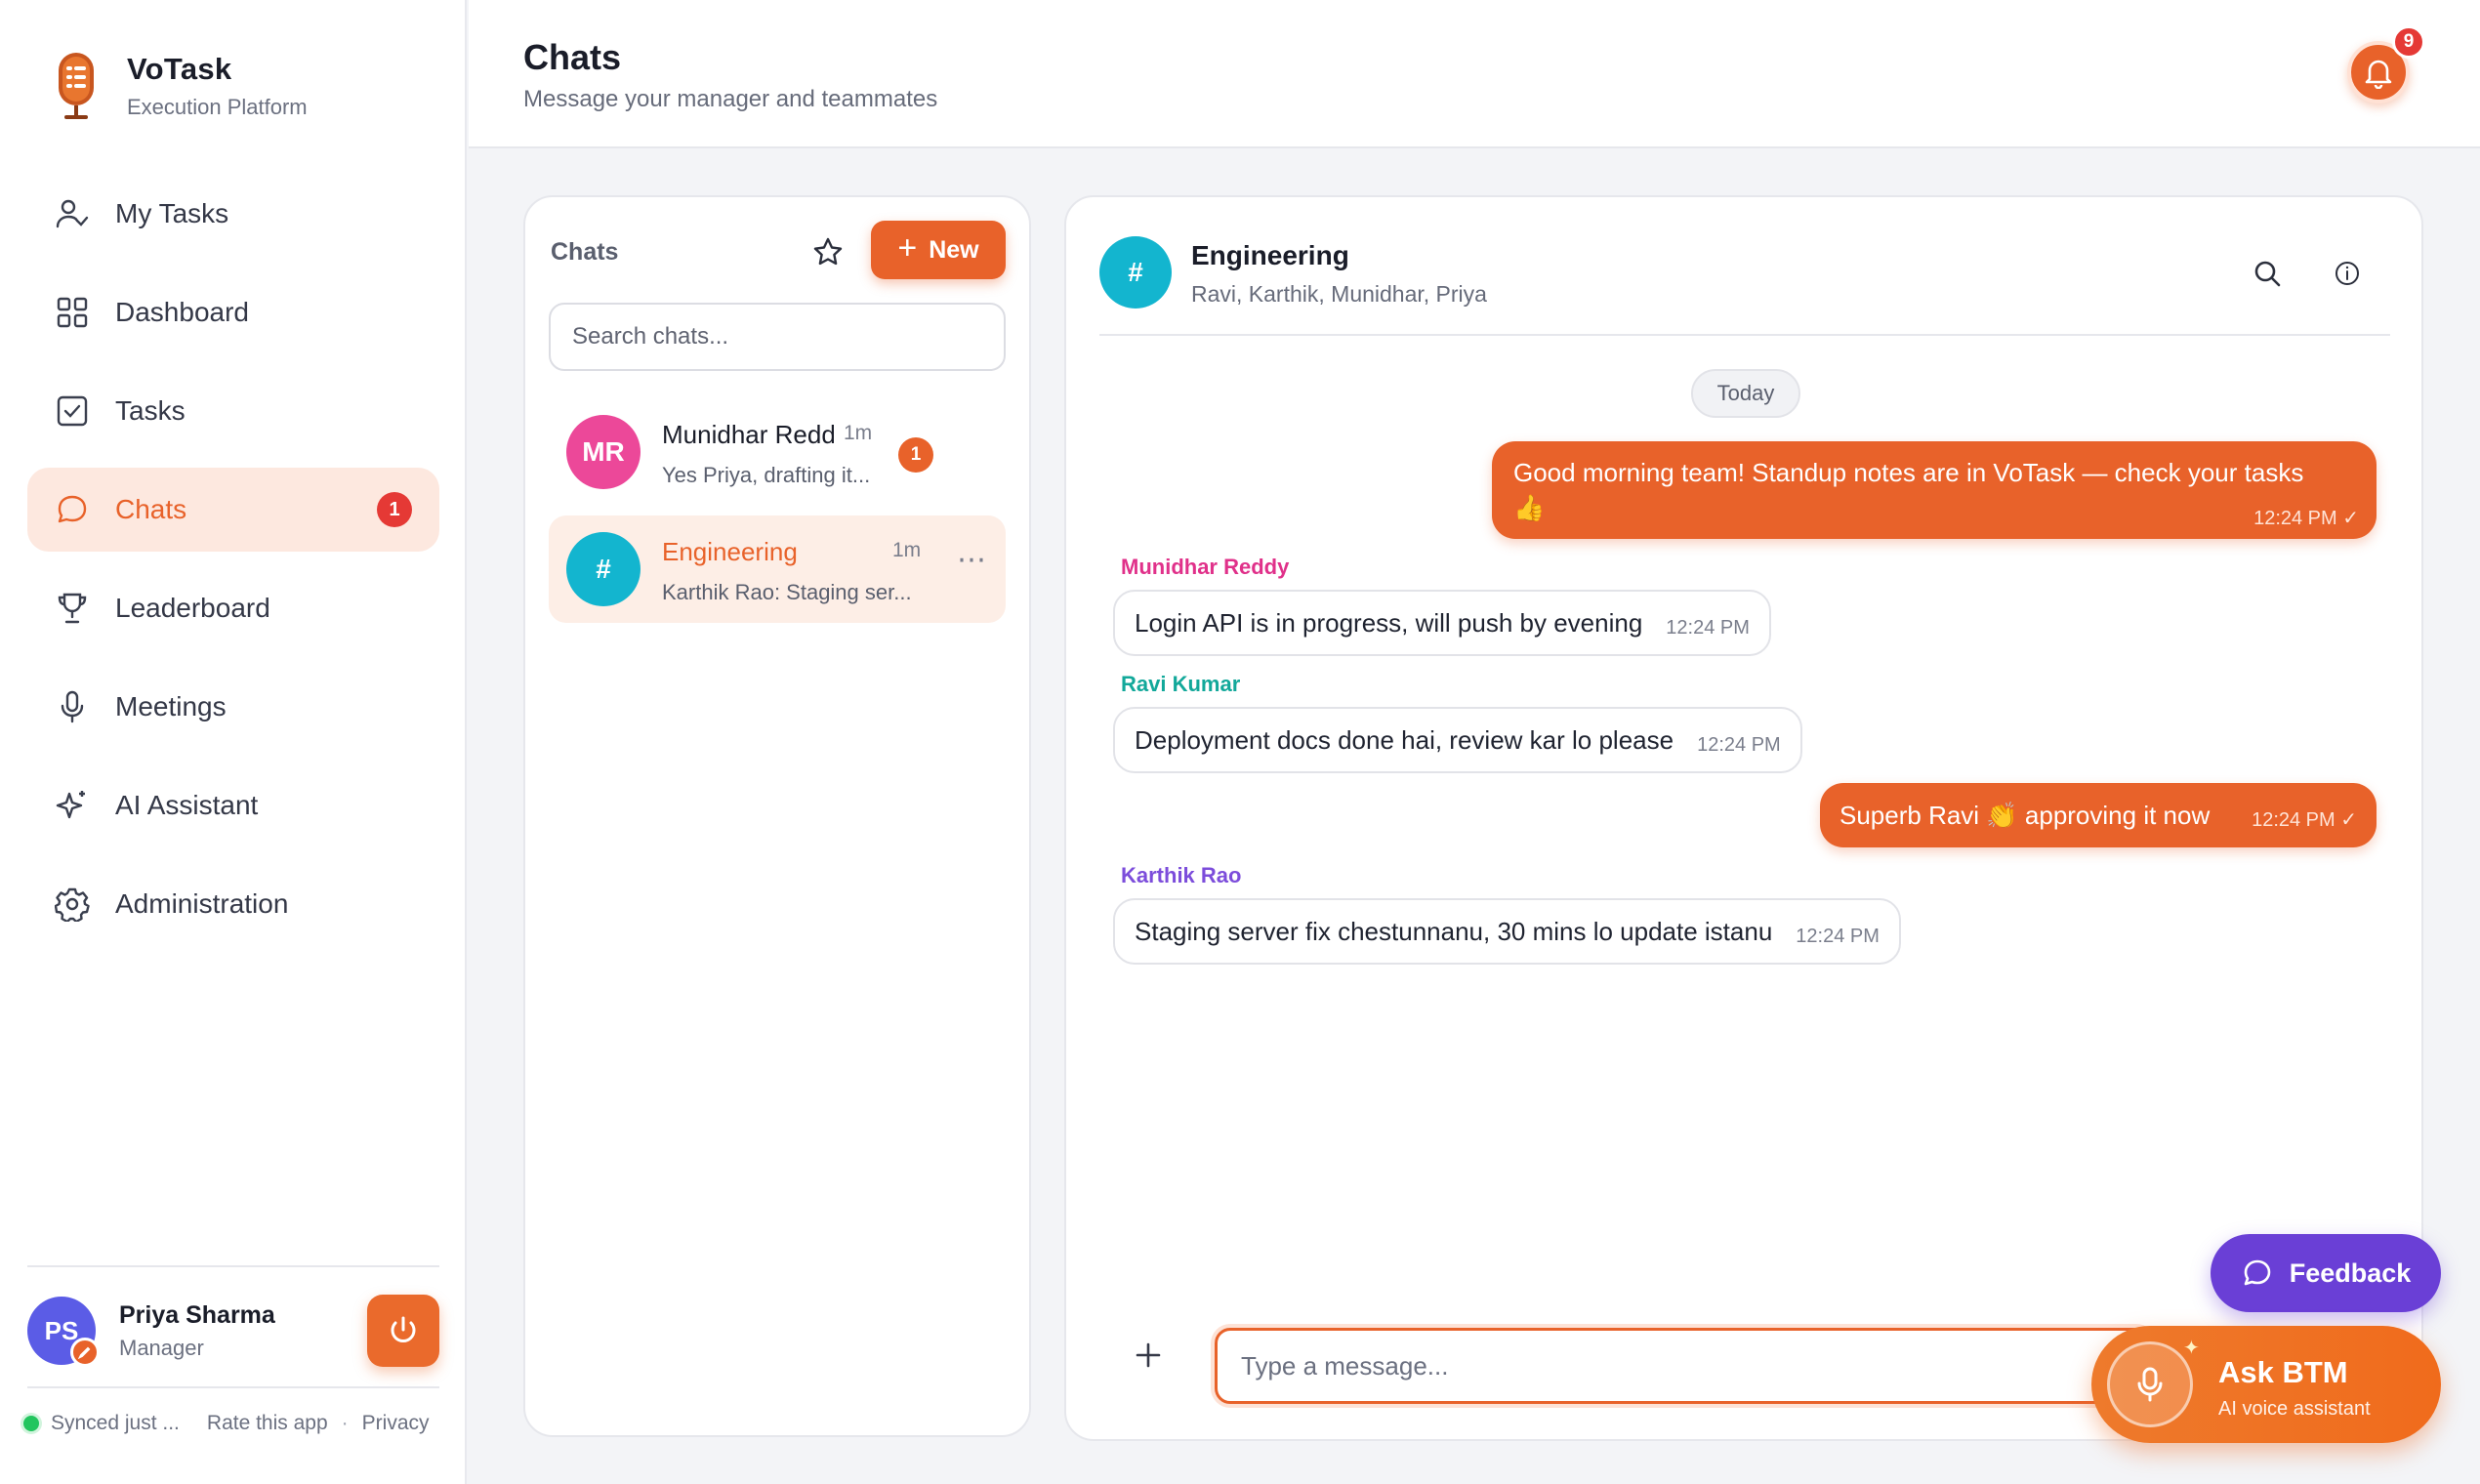 The width and height of the screenshot is (2480, 1484). I want to click on page-title: Chats, so click(572, 57).